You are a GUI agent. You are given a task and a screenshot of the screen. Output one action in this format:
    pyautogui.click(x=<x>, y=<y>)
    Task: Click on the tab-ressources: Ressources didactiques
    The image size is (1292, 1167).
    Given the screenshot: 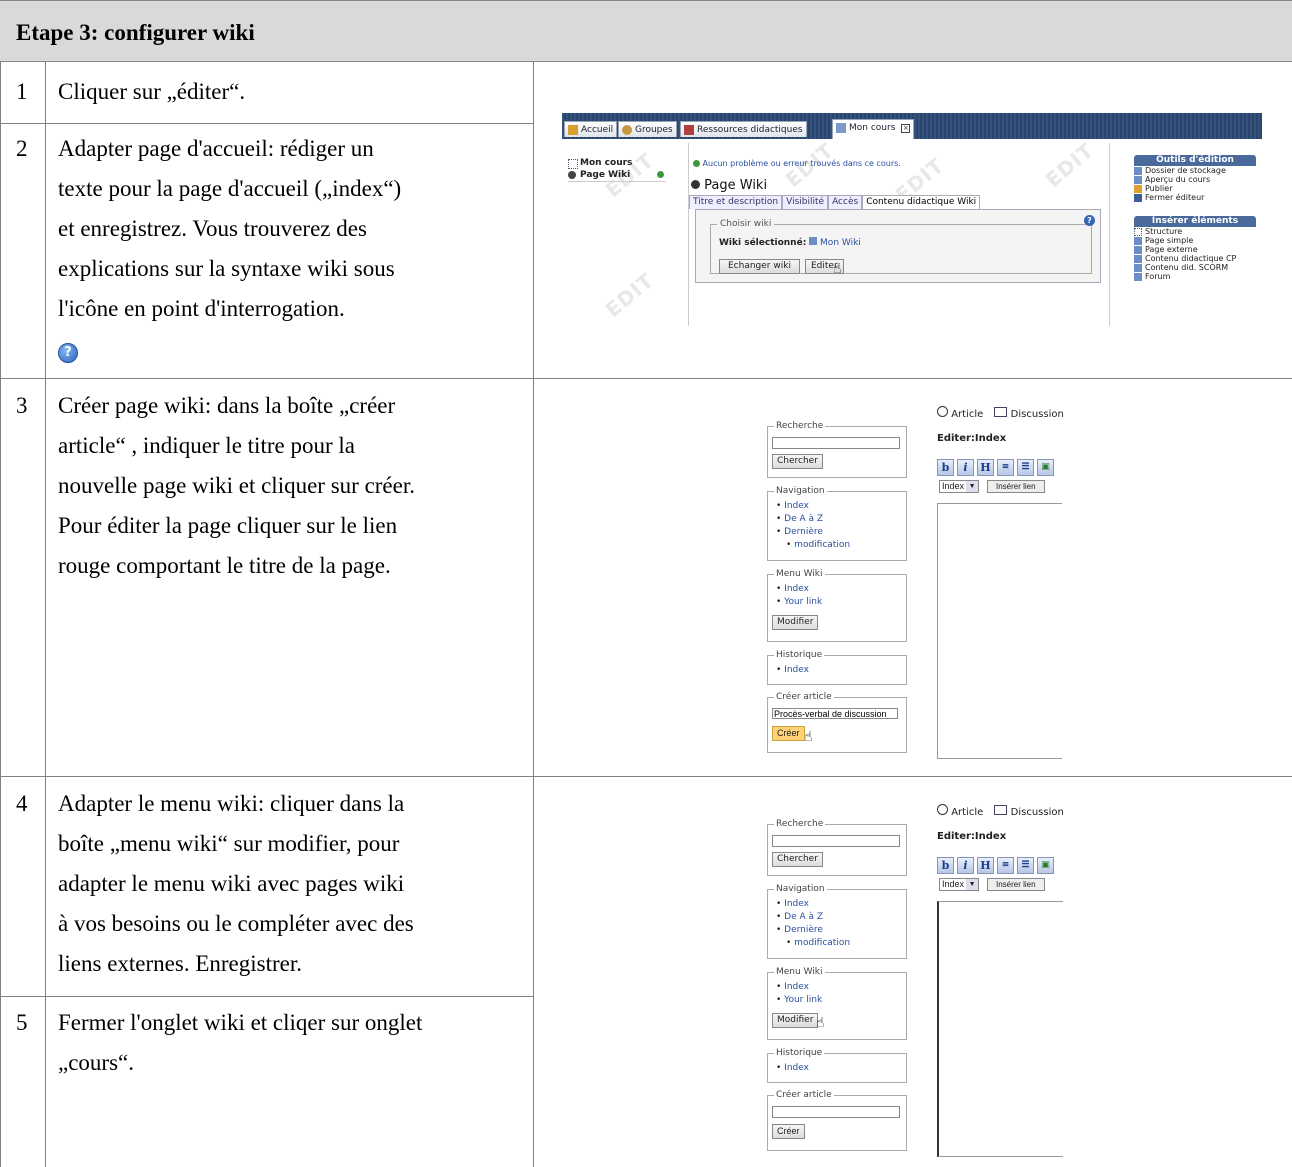 What is the action you would take?
    pyautogui.click(x=743, y=129)
    